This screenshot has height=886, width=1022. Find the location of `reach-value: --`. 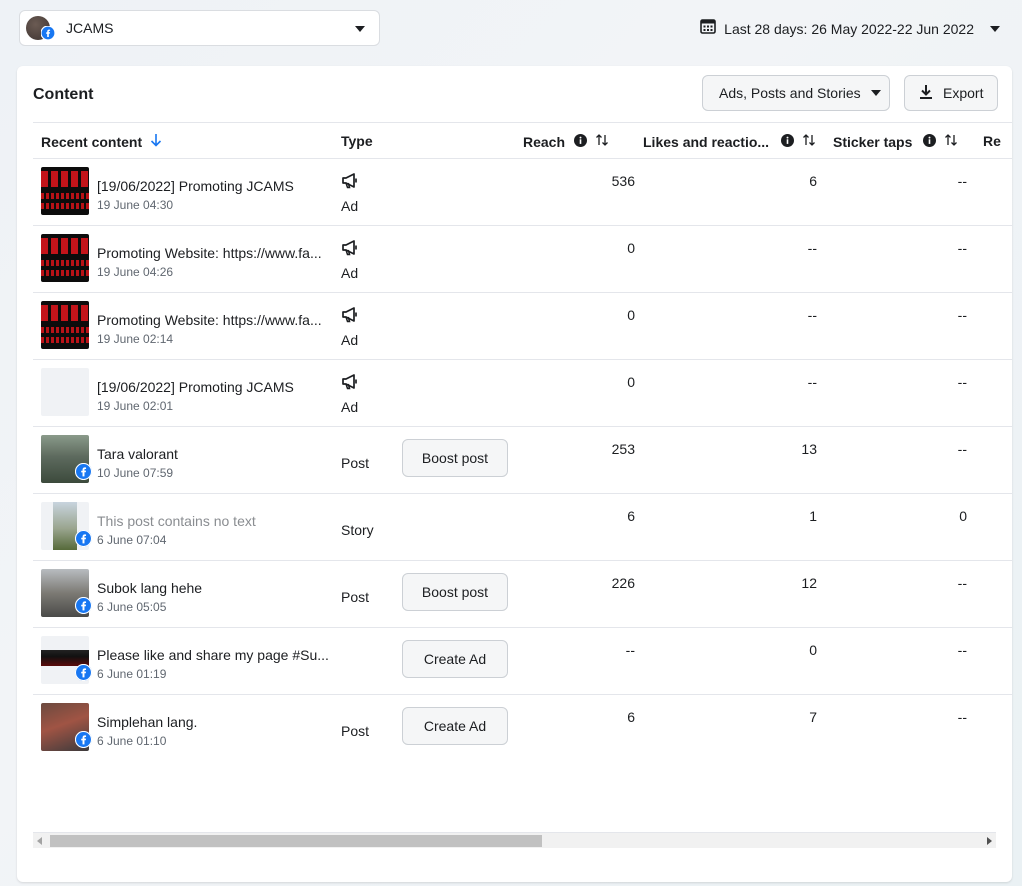

reach-value: -- is located at coordinates (630, 650).